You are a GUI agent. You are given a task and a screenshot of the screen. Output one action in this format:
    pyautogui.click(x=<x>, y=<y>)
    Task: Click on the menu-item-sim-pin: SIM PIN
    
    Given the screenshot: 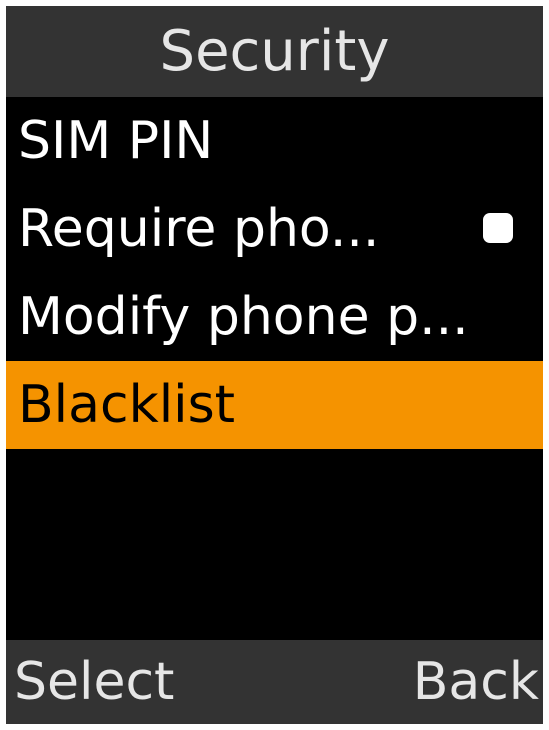 What is the action you would take?
    pyautogui.click(x=274, y=141)
    